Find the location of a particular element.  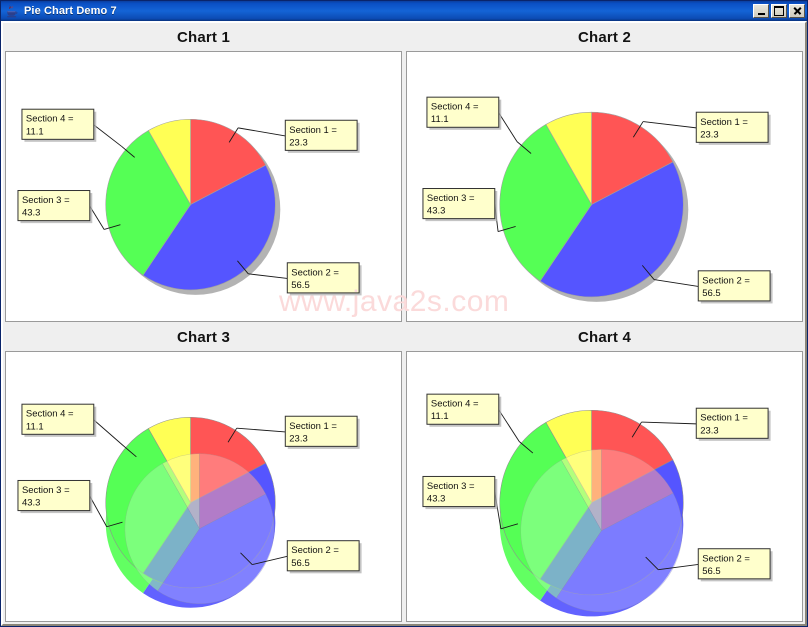

chart-title-1: Chart 1 is located at coordinates (203, 37).